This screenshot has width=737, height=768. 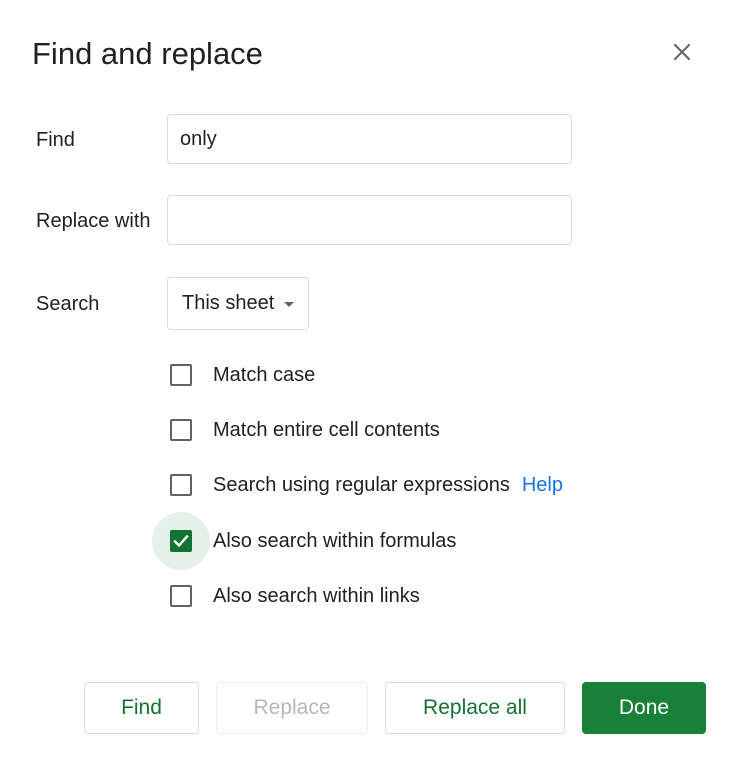 I want to click on option-regex: Search using regular expressions Help, so click(x=357, y=485).